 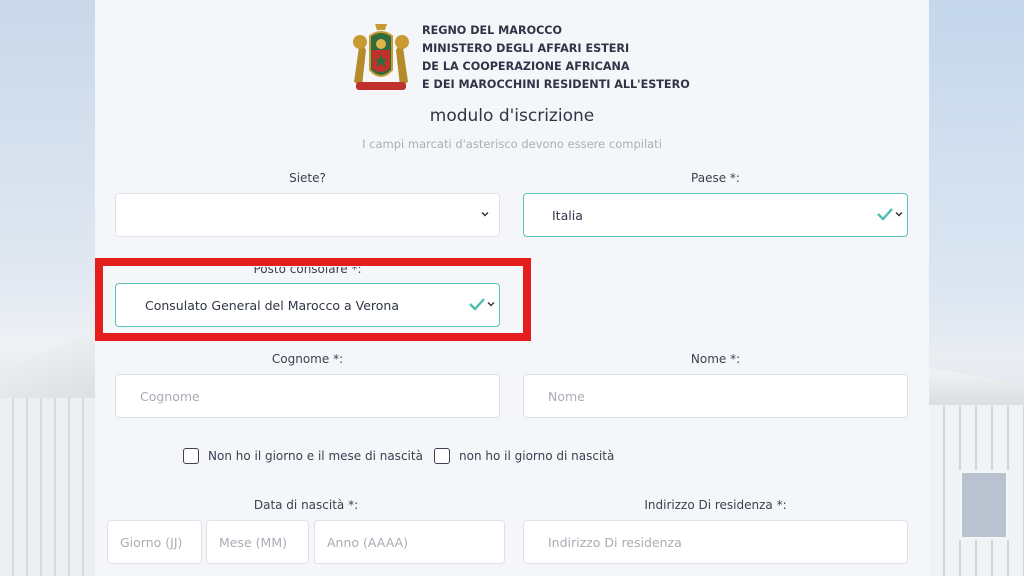 I want to click on checkbox-no-day-month: Non ho il giorno e il mese di nascità, so click(x=303, y=456).